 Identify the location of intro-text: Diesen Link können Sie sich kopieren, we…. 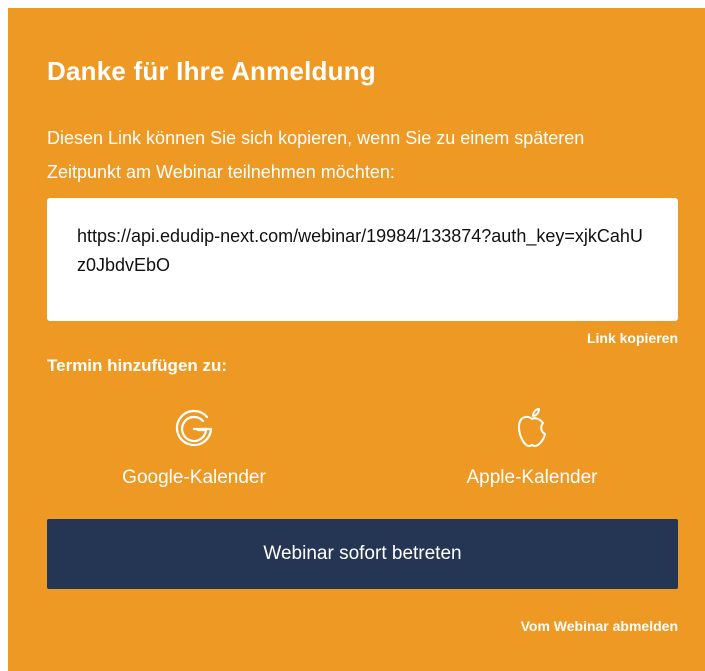
(316, 155).